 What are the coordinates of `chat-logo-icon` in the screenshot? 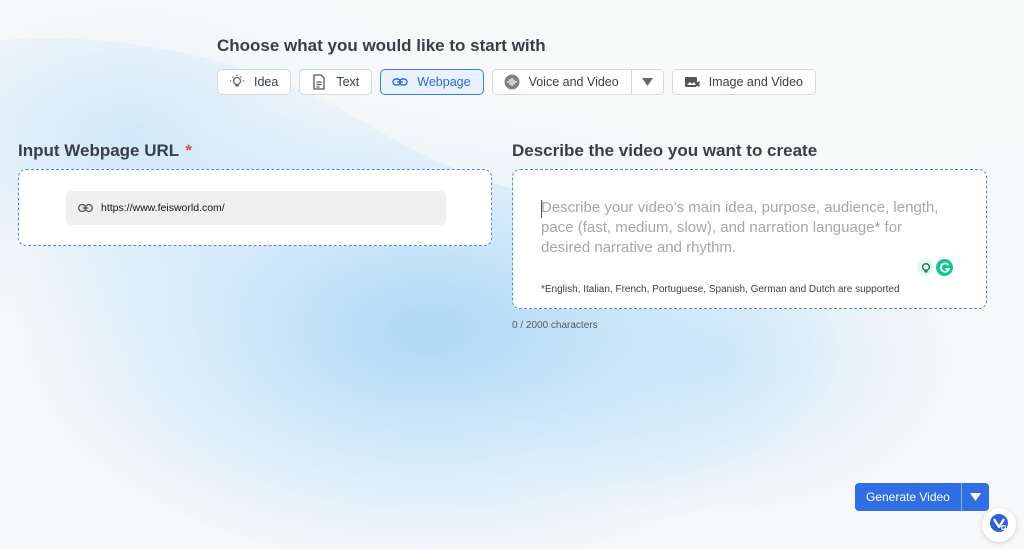 It's located at (999, 525).